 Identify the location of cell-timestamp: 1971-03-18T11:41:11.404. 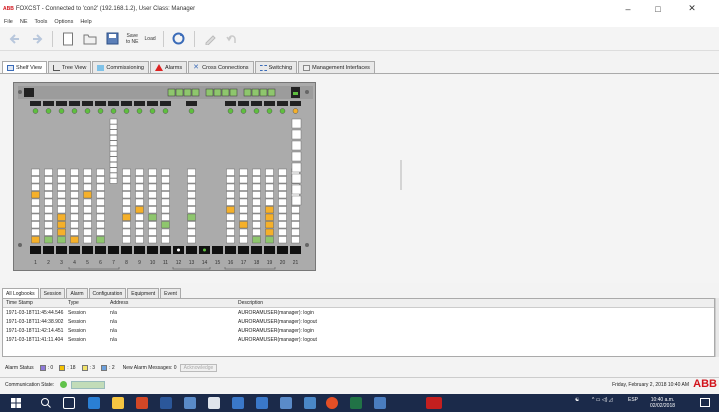
(35, 339).